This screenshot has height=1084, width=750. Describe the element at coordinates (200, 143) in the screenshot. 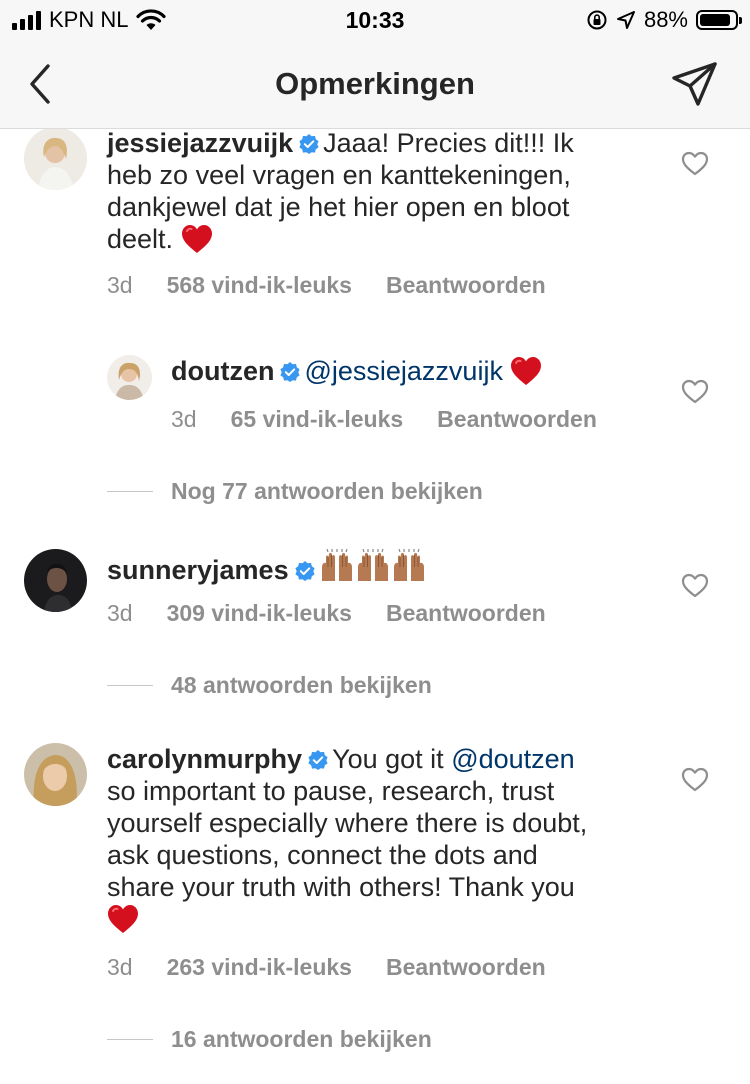

I see `username-jessiejazzvuijk: jessiejazzvuijk` at that location.